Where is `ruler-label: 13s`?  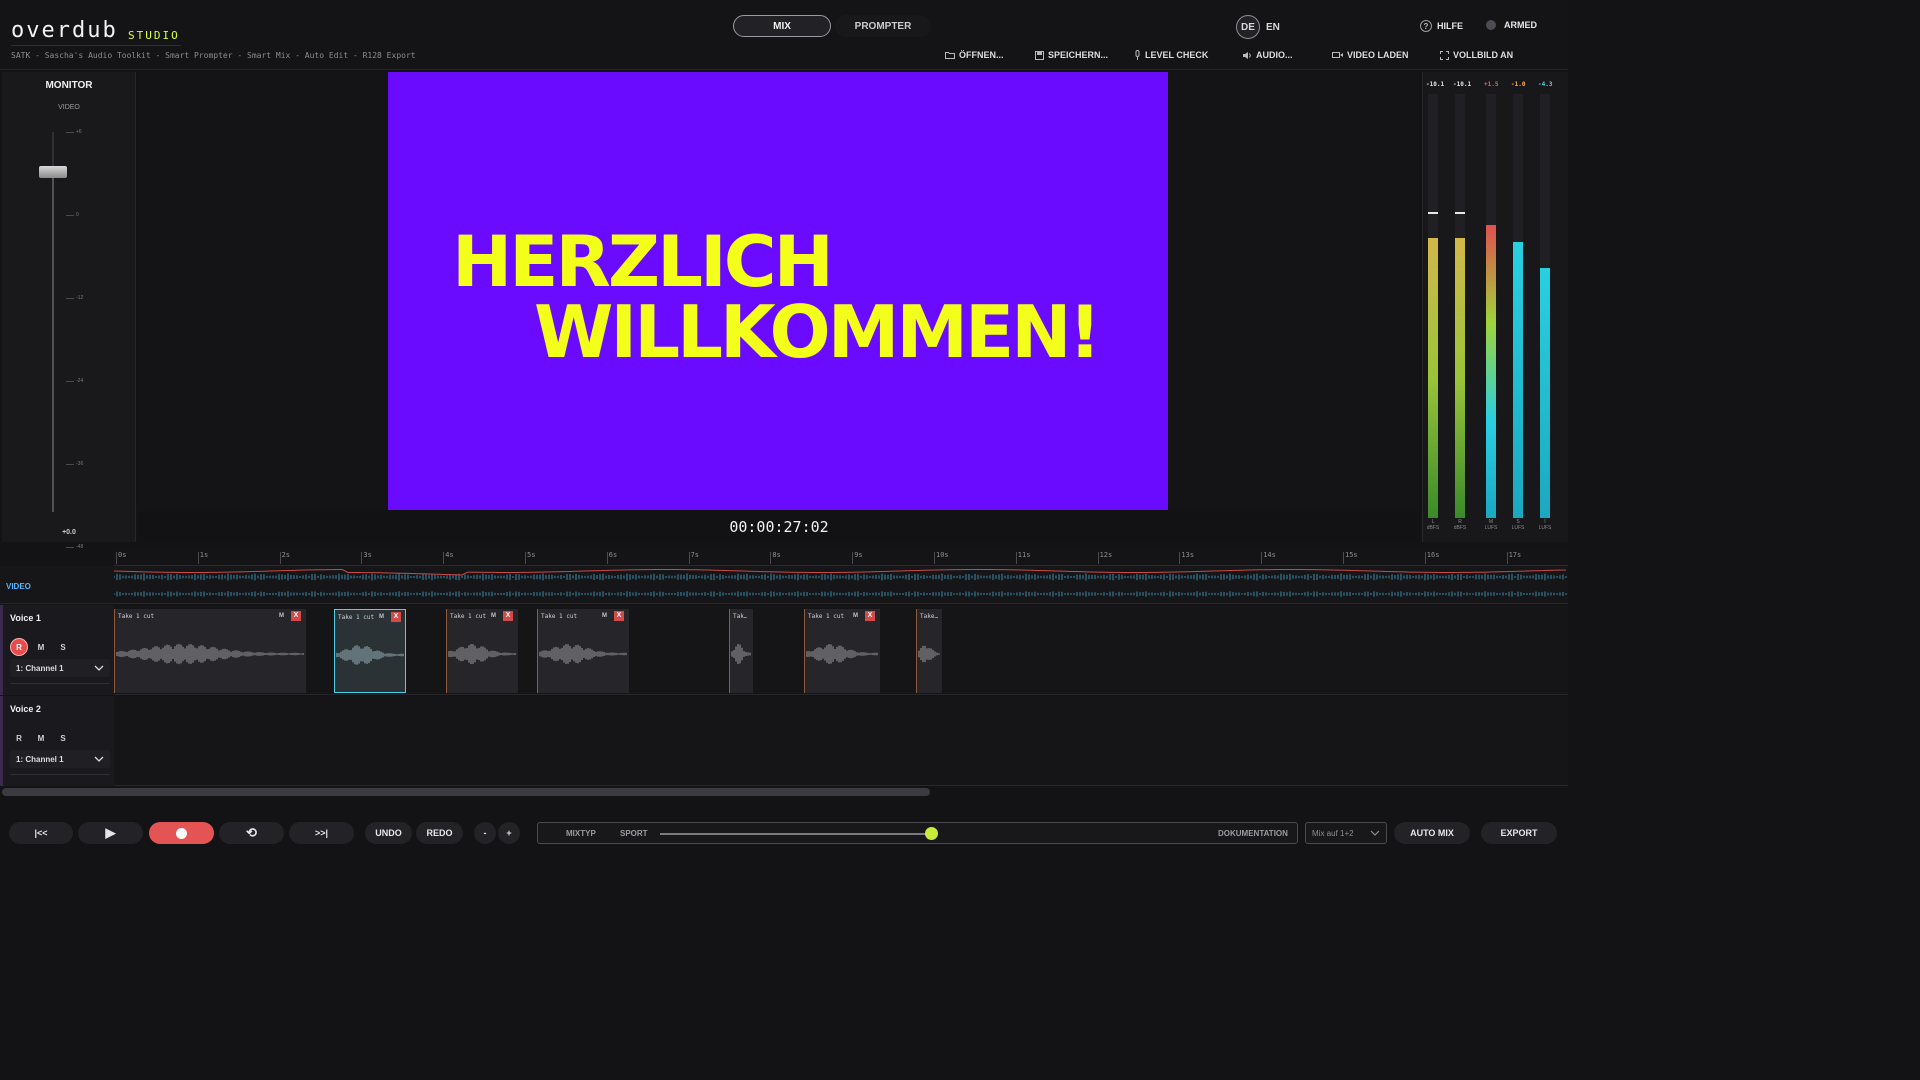
ruler-label: 13s is located at coordinates (1188, 555).